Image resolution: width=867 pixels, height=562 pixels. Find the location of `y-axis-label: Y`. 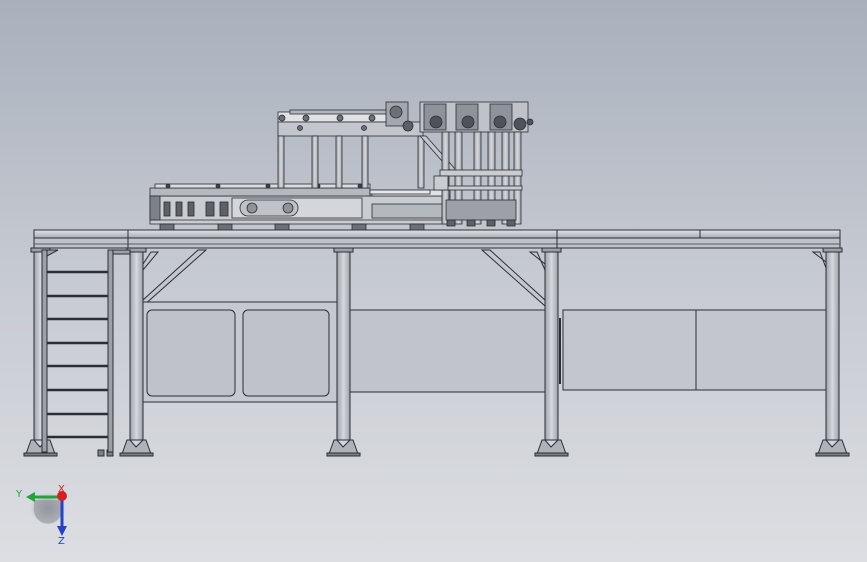

y-axis-label: Y is located at coordinates (19, 494).